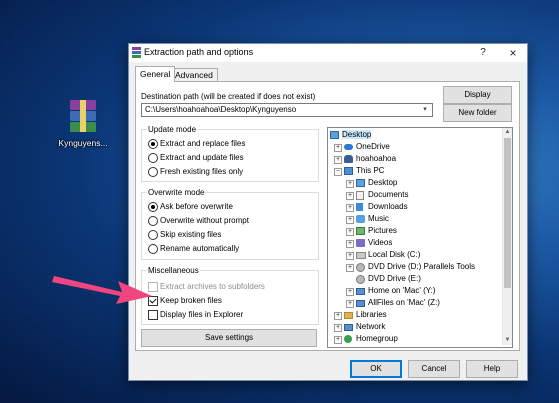 This screenshot has height=403, width=559. Describe the element at coordinates (394, 254) in the screenshot. I see `tree-item-label: Local Disk (C:)` at that location.